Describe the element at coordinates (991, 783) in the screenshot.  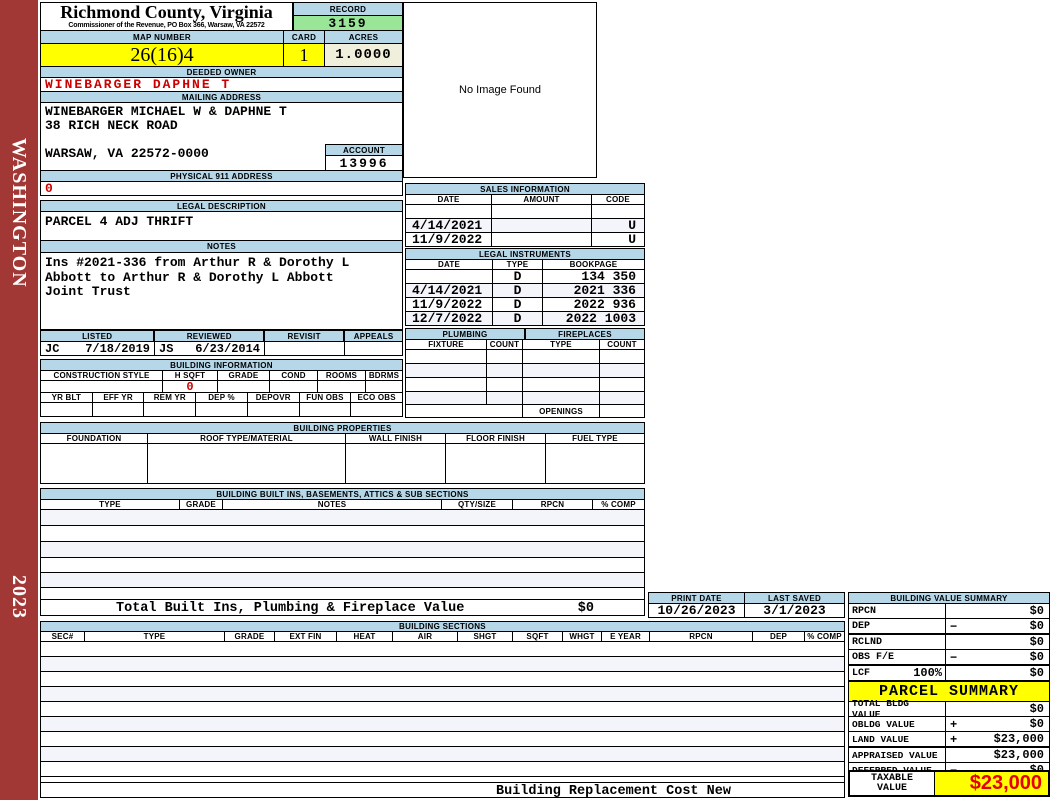
I see `taxable-value-amount: $23,000` at that location.